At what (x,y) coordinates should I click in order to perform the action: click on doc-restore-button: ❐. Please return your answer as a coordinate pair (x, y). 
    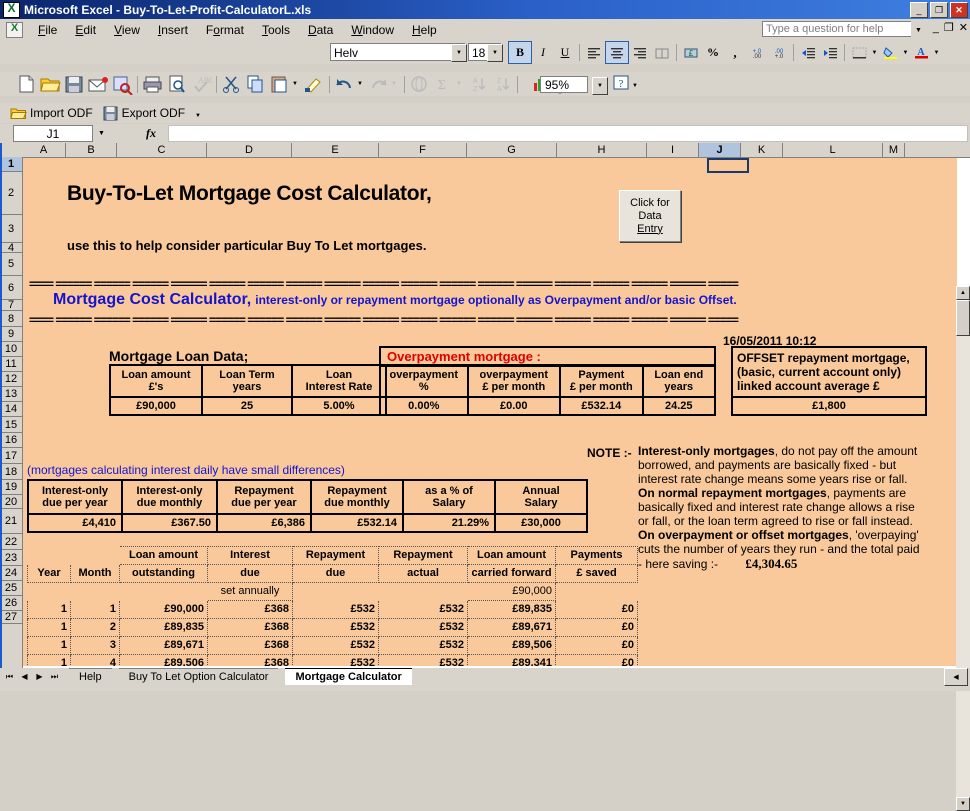
    Looking at the image, I should click on (949, 28).